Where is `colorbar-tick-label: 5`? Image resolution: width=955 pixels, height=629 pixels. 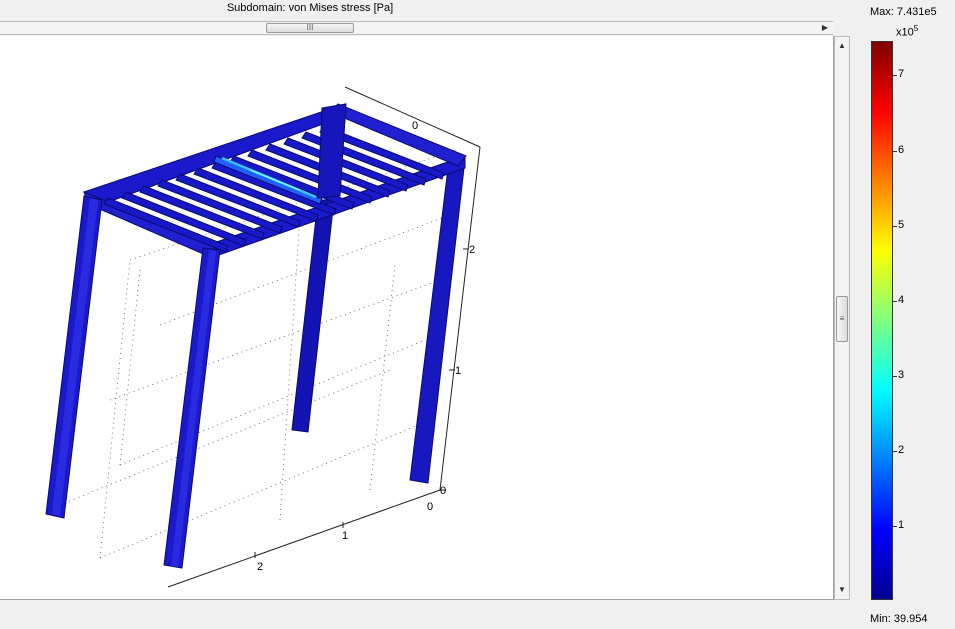 colorbar-tick-label: 5 is located at coordinates (901, 225).